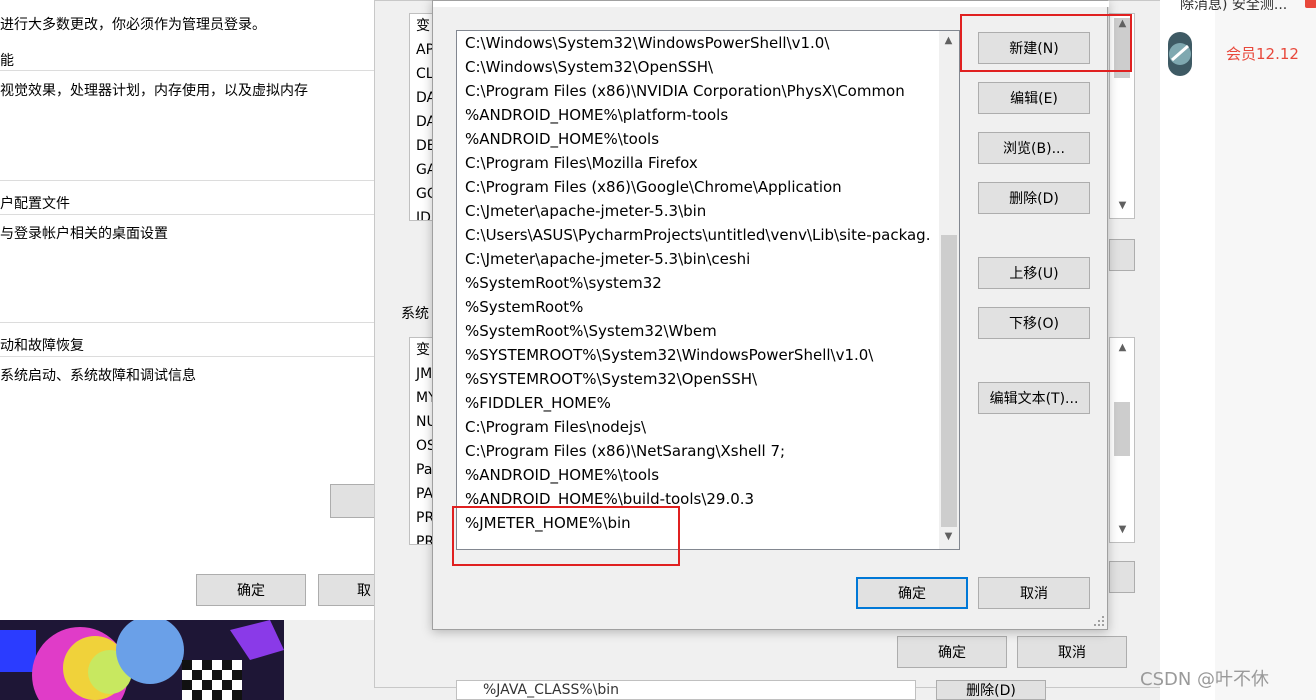 Image resolution: width=1316 pixels, height=700 pixels. I want to click on list-item: %SystemRoot%\system32, so click(693, 283).